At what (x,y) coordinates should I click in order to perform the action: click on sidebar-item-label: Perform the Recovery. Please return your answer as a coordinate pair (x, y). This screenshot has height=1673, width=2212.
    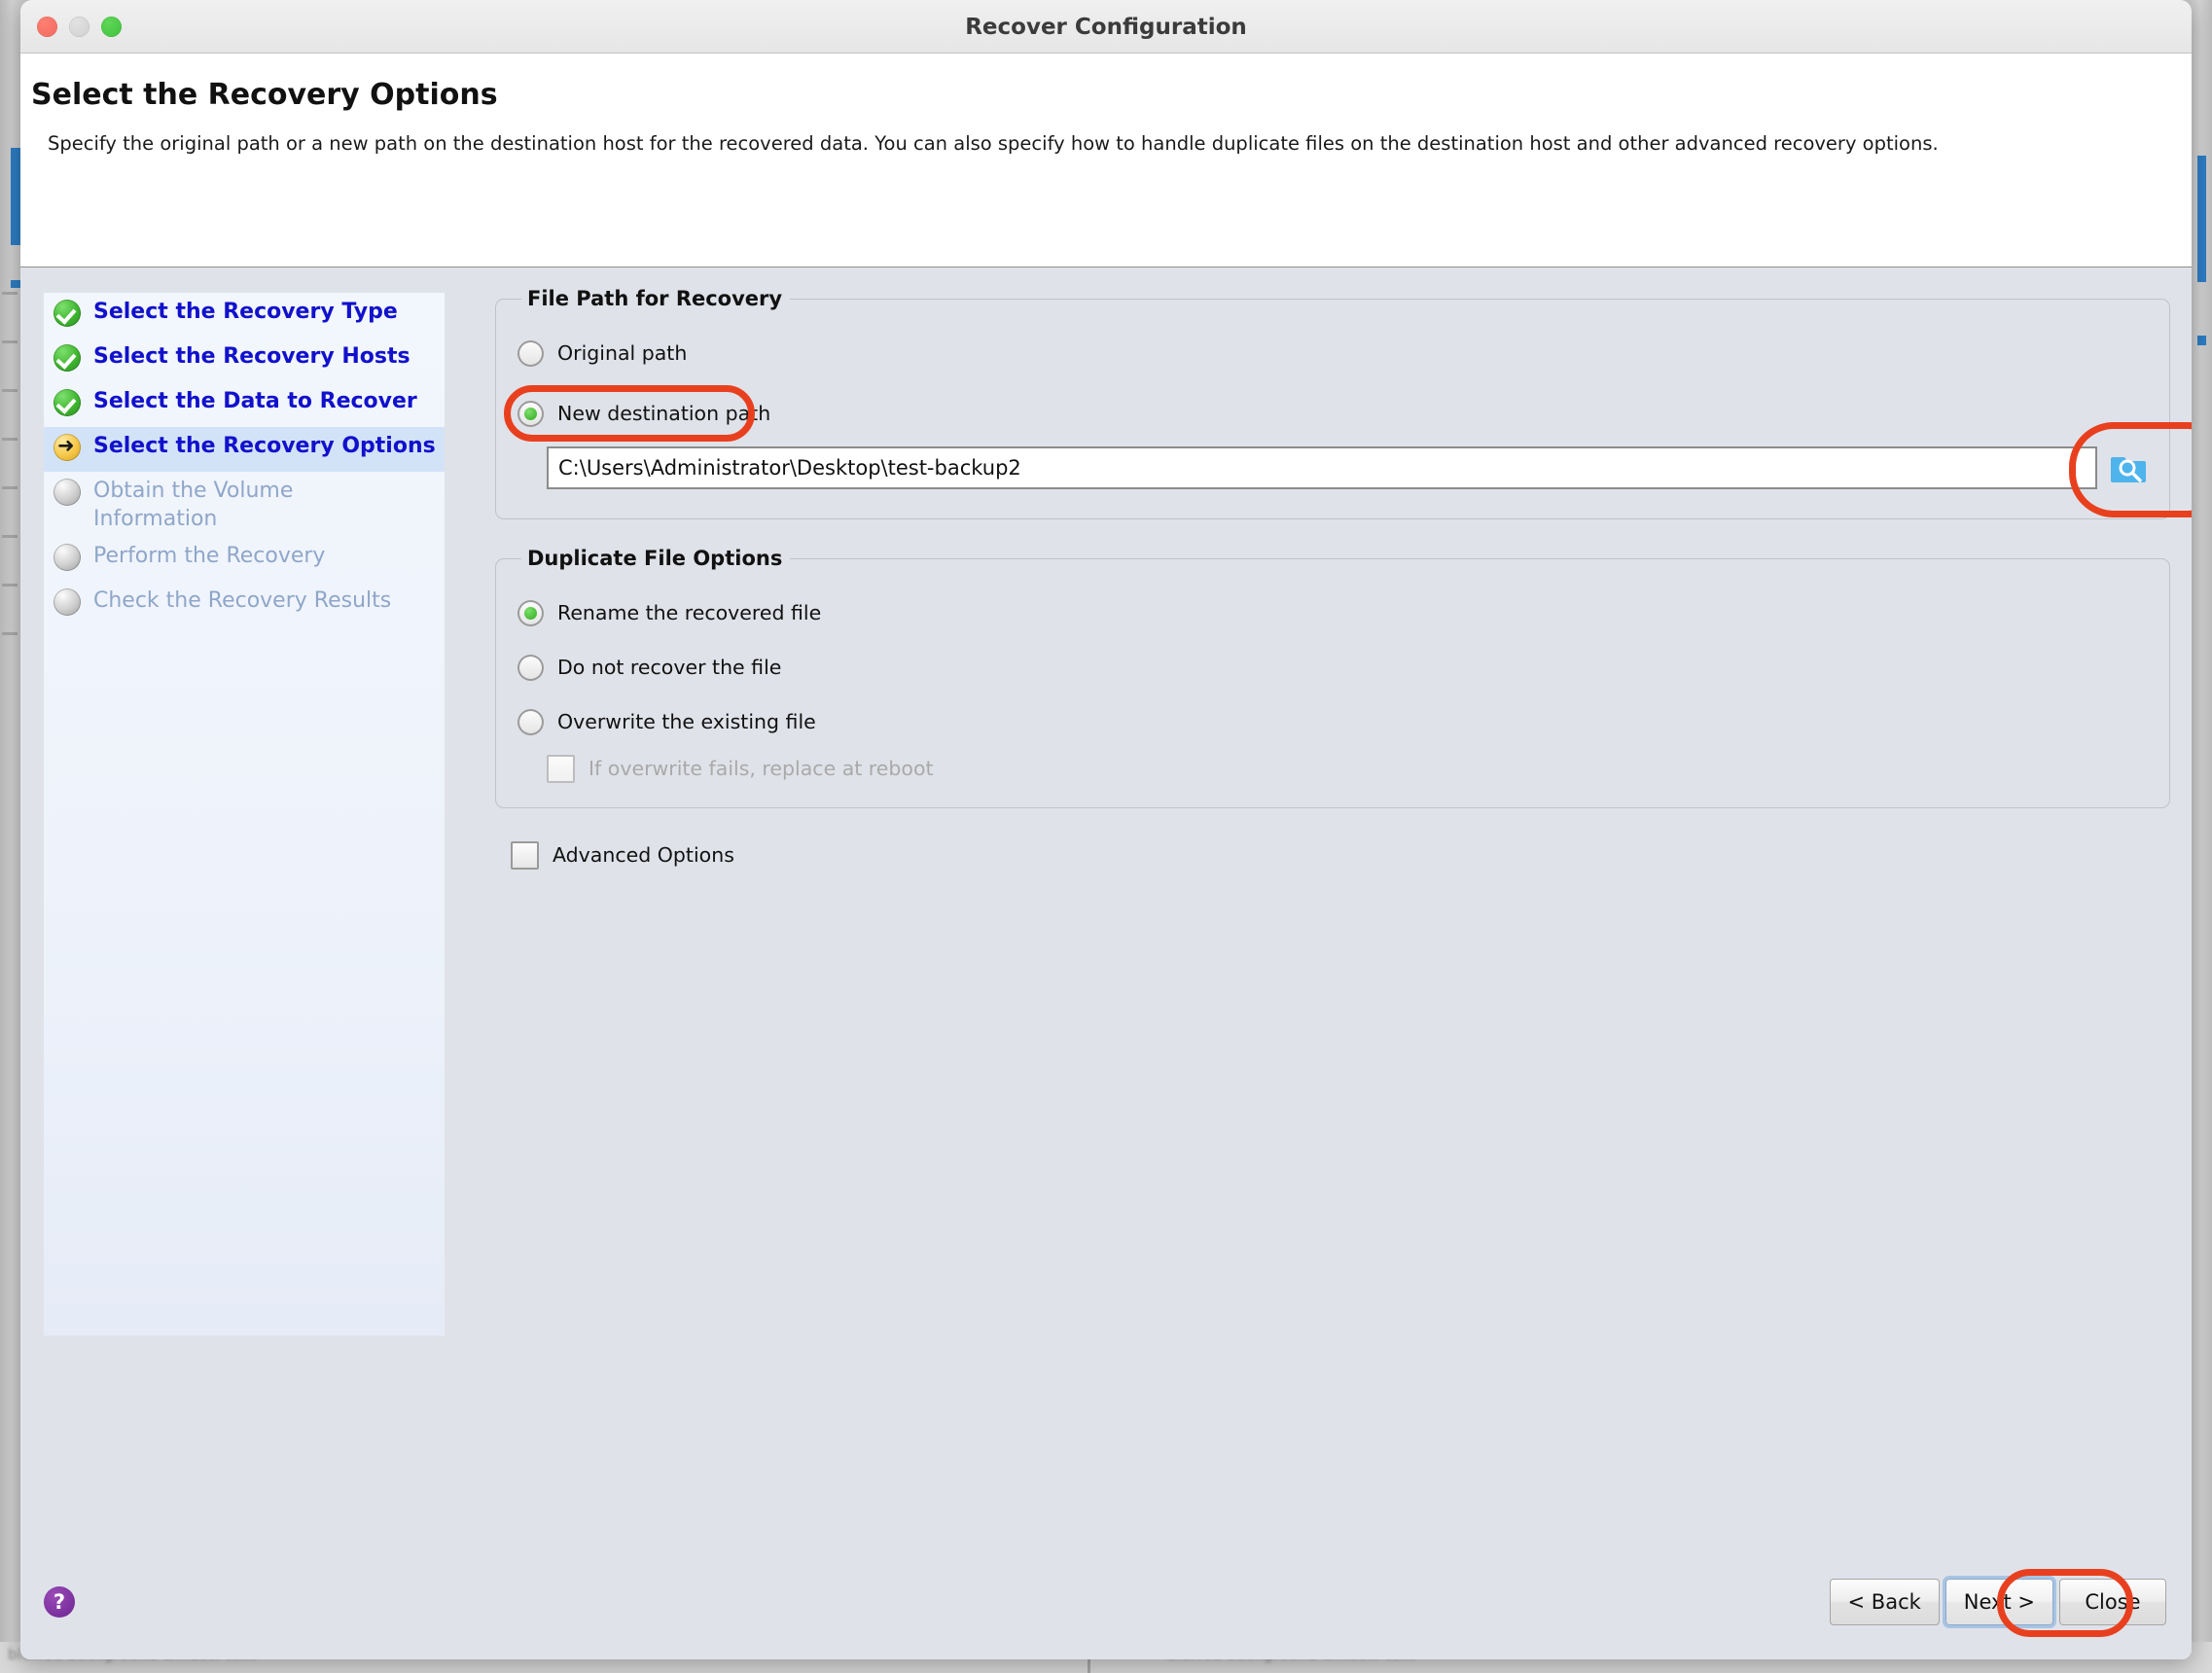
    Looking at the image, I should click on (209, 556).